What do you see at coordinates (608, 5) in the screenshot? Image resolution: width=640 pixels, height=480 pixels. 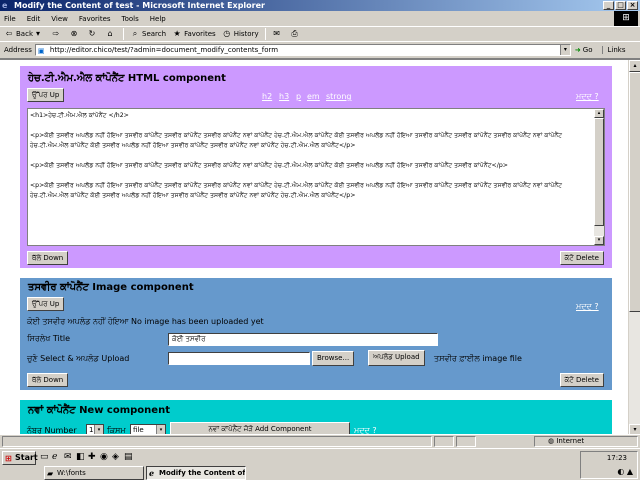 I see `minimize-button: _` at bounding box center [608, 5].